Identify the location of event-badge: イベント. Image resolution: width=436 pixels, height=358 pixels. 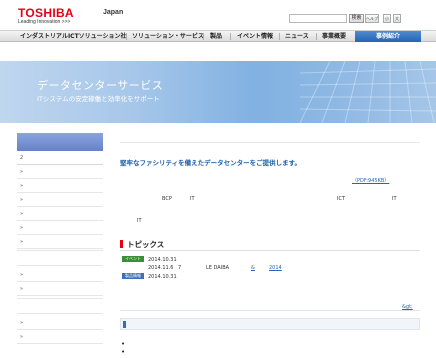
(133, 259).